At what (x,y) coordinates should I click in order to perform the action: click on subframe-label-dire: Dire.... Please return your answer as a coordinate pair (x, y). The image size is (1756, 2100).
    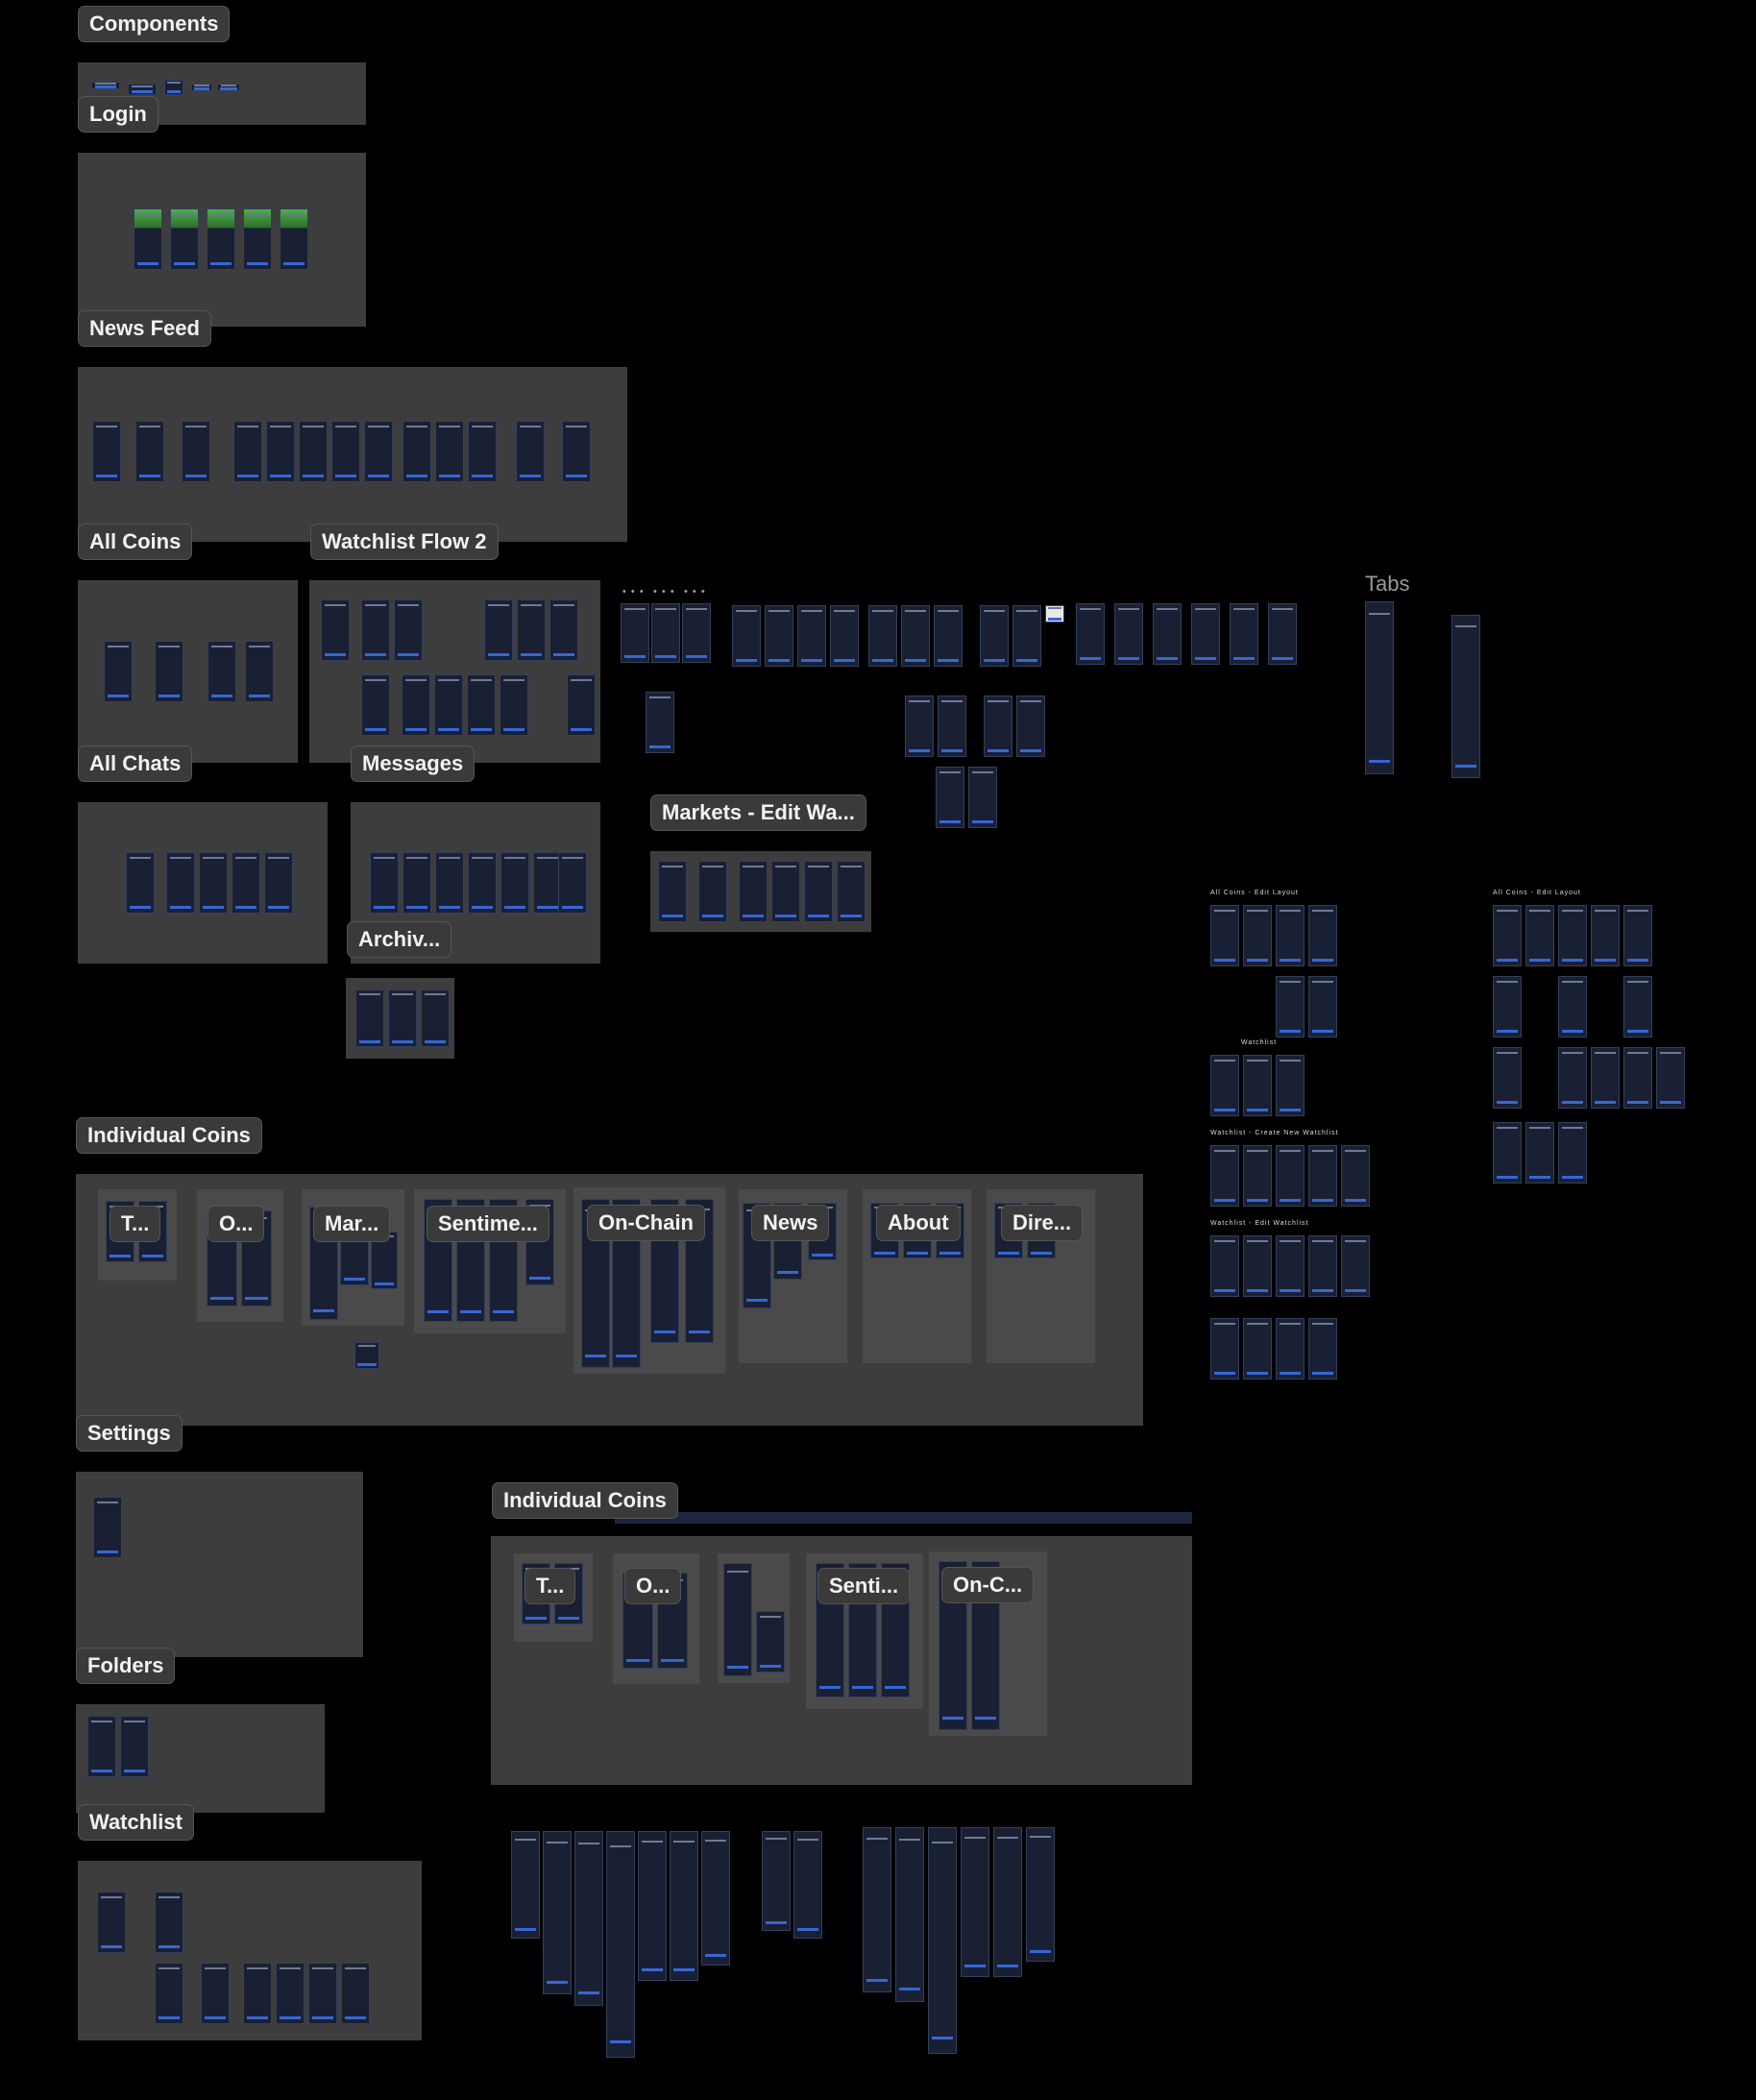
    Looking at the image, I should click on (1042, 1223).